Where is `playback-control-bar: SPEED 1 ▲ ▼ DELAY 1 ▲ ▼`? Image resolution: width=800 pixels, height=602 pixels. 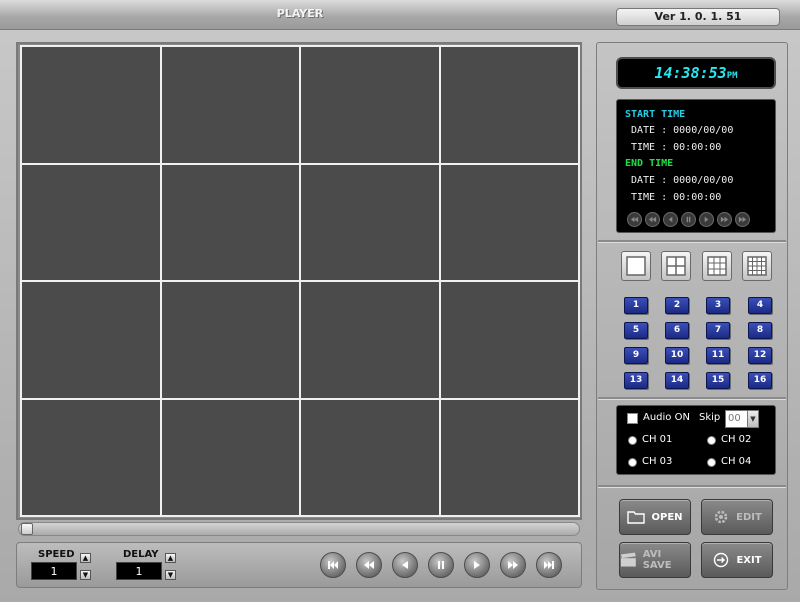 playback-control-bar: SPEED 1 ▲ ▼ DELAY 1 ▲ ▼ is located at coordinates (299, 565).